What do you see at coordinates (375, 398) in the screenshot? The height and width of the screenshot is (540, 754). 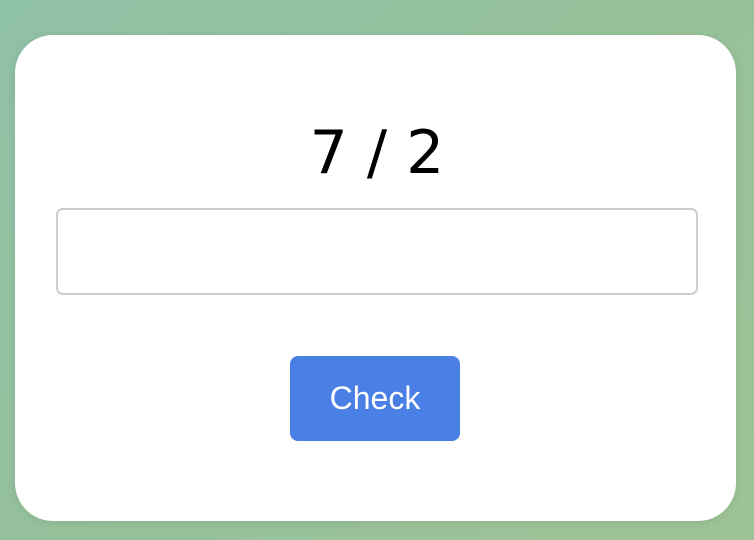 I see `check-button: Check` at bounding box center [375, 398].